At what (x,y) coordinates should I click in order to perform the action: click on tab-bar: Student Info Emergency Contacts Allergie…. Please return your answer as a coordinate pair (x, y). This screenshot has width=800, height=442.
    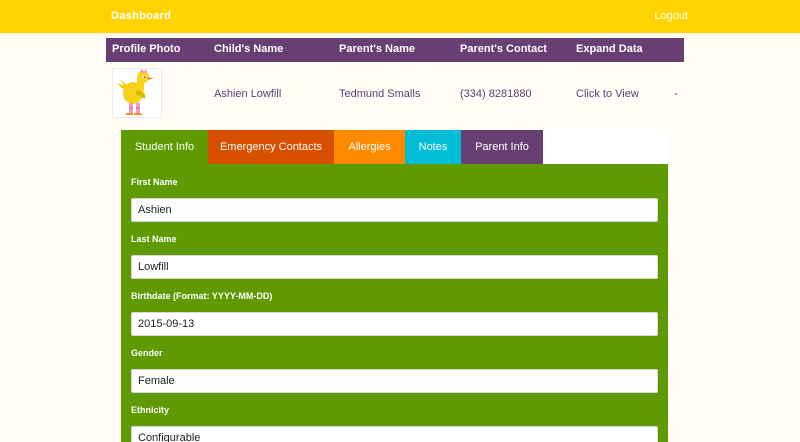
    Looking at the image, I should click on (394, 147).